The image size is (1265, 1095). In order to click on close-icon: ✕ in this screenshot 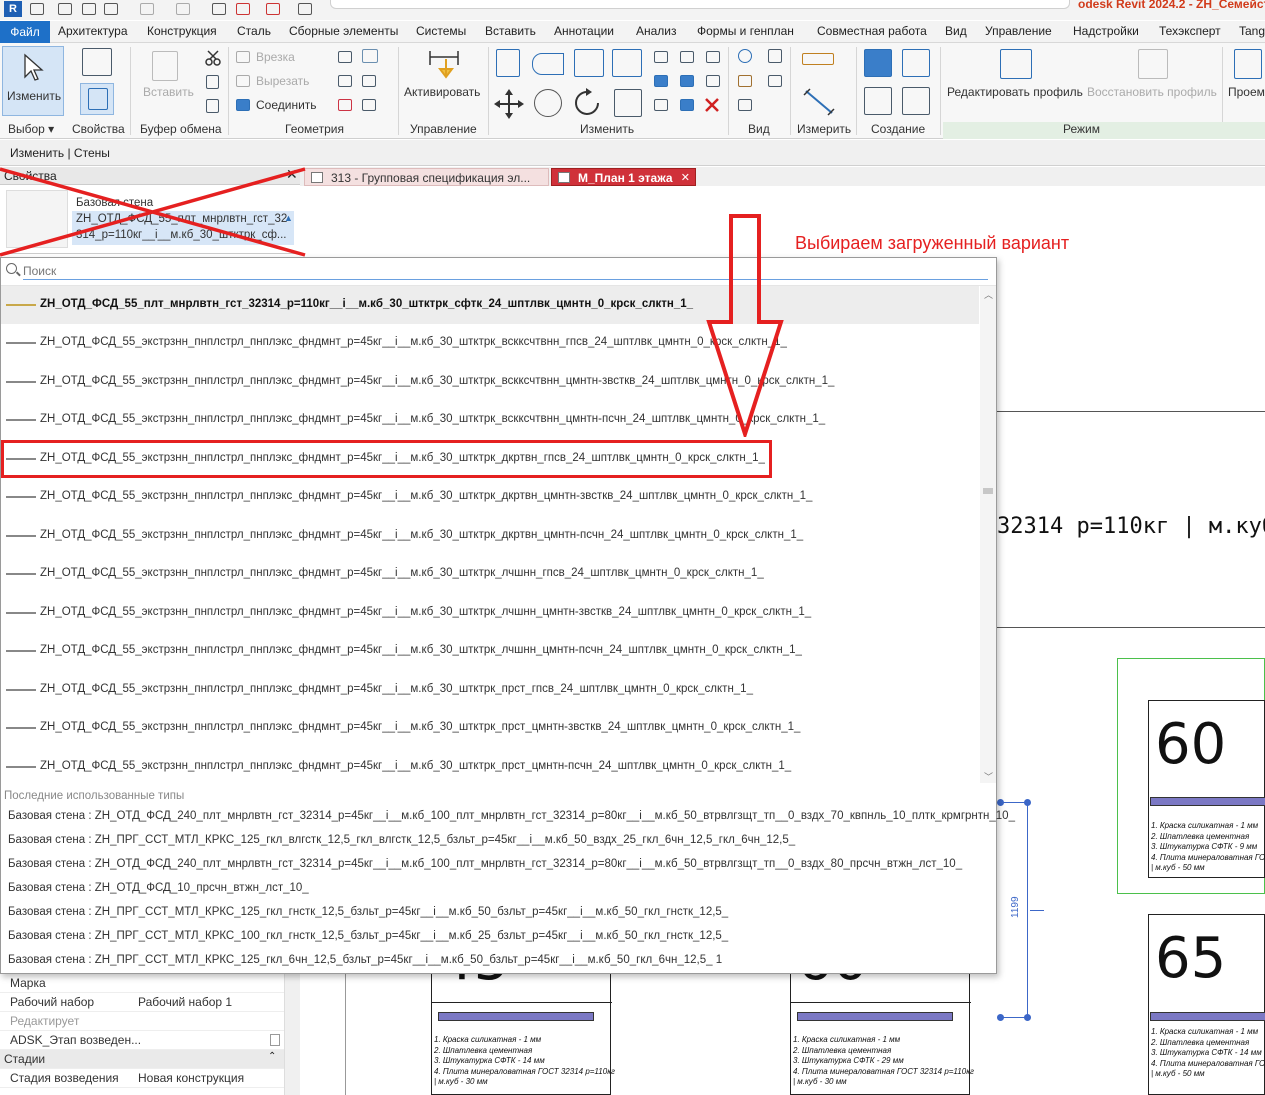, I will do `click(292, 174)`.